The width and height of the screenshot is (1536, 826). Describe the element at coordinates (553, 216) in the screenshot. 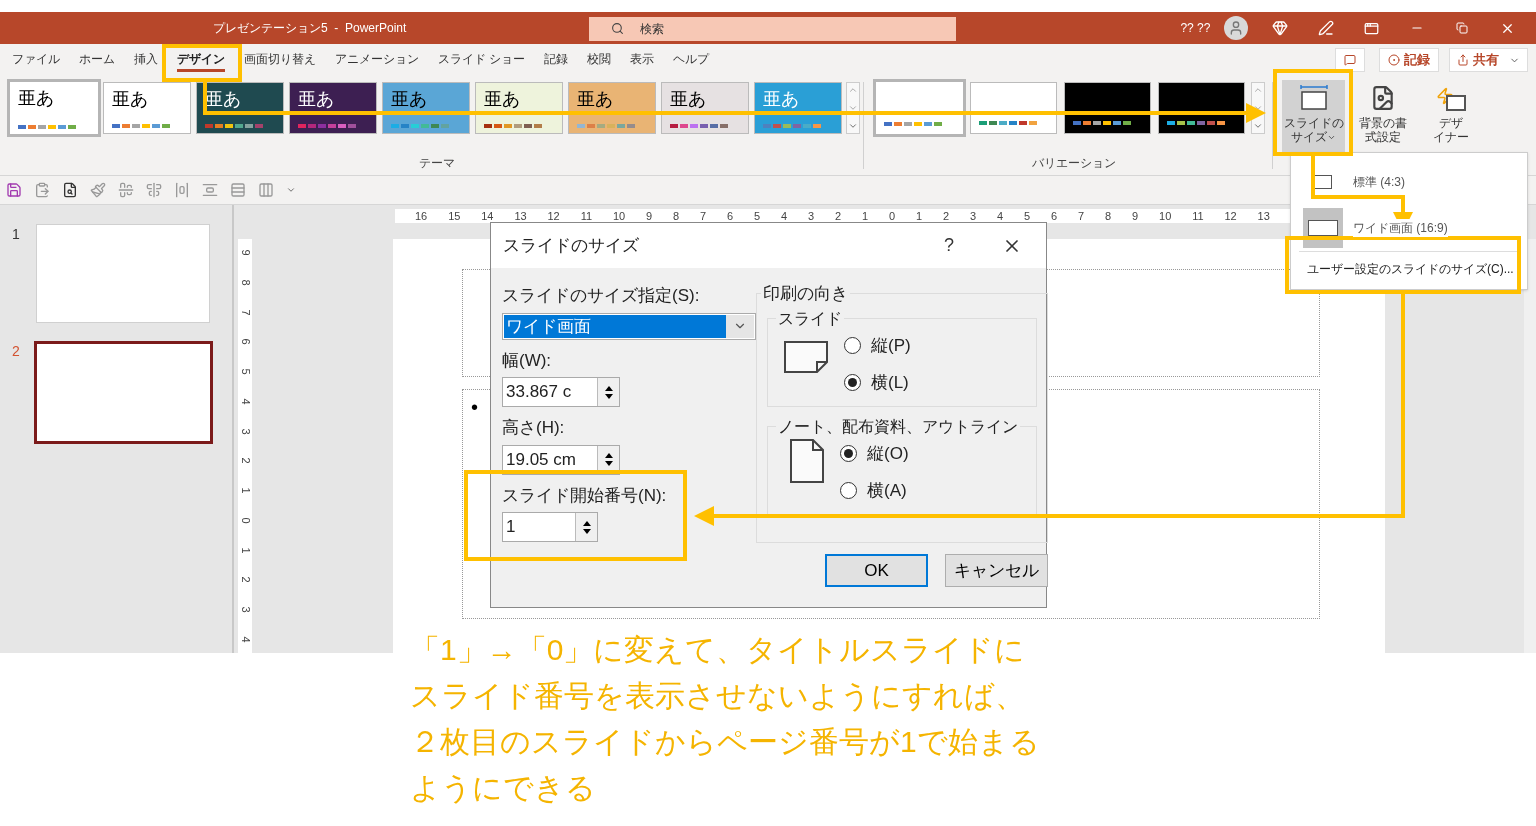

I see `ruler-number: 12` at that location.